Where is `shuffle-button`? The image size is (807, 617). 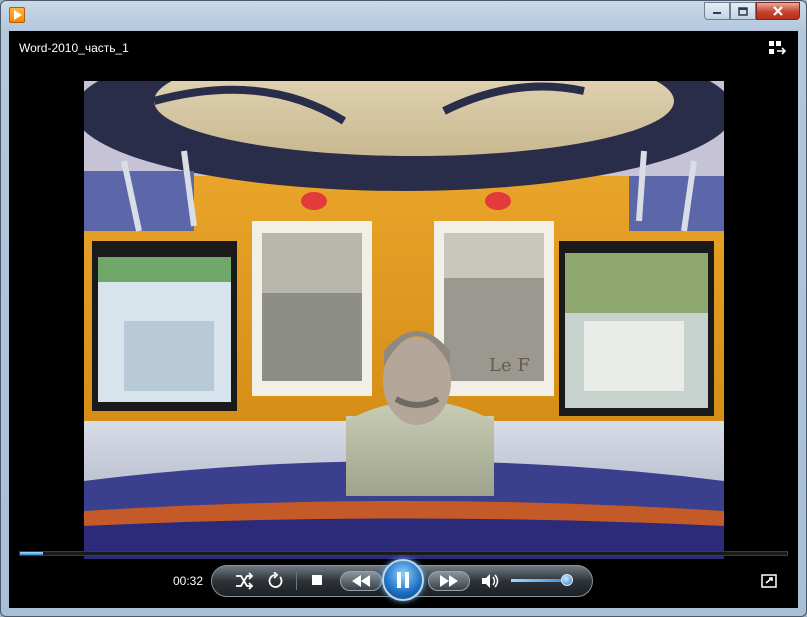 shuffle-button is located at coordinates (244, 581).